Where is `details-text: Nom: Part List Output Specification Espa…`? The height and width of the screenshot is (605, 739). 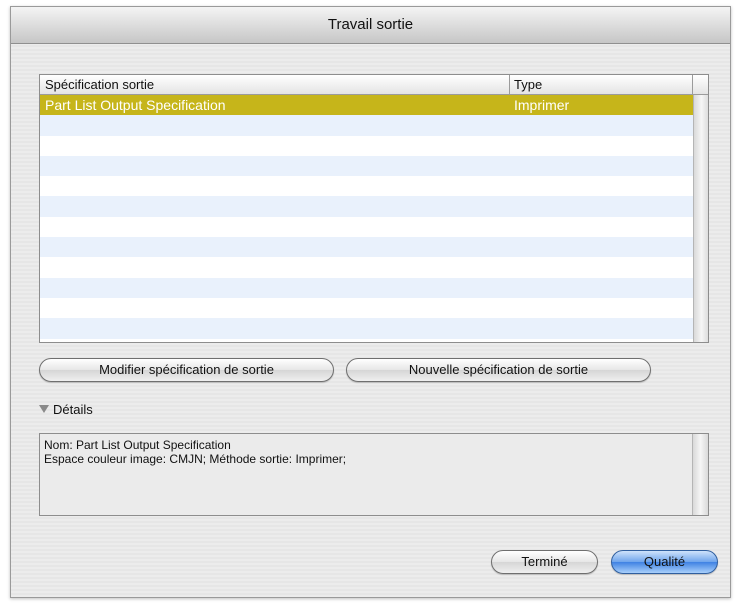
details-text: Nom: Part List Output Specification Espa… is located at coordinates (195, 452).